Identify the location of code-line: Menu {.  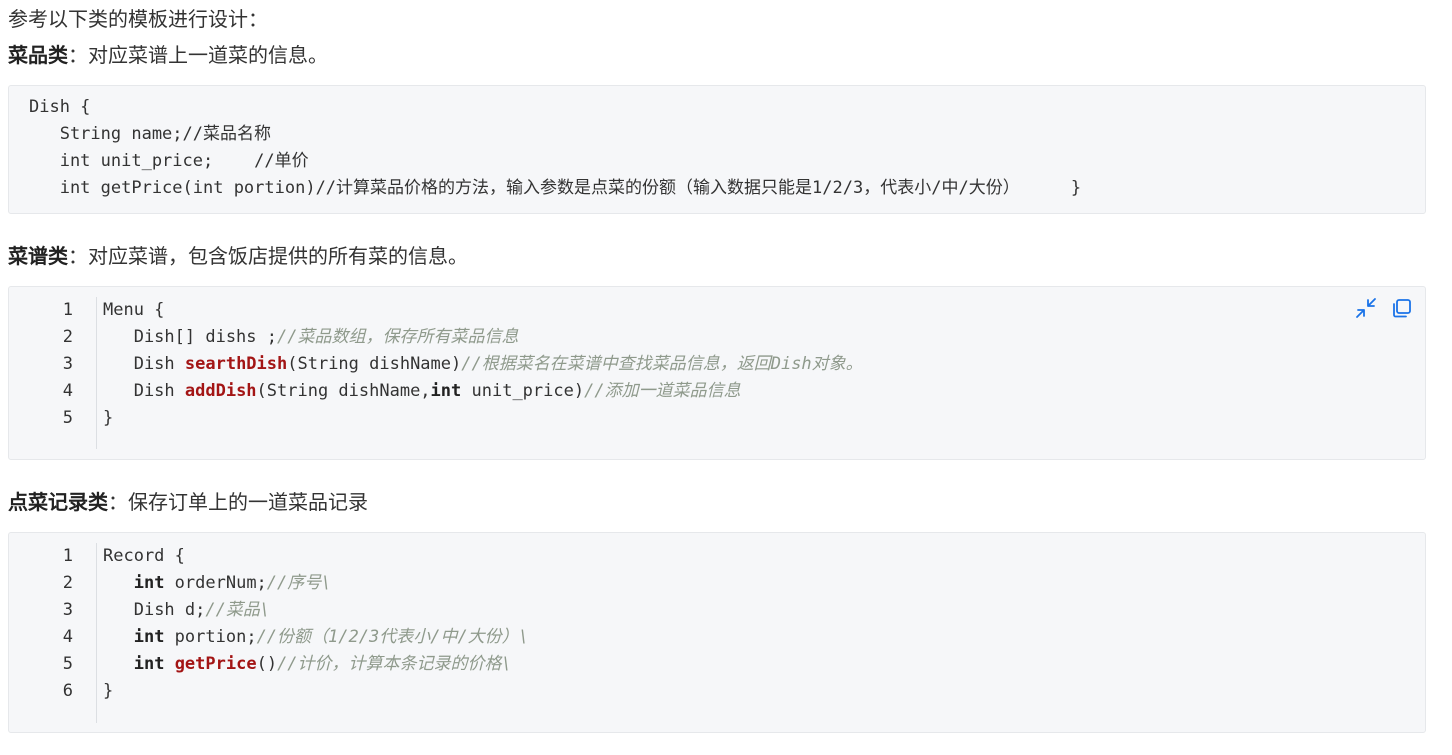
(134, 310).